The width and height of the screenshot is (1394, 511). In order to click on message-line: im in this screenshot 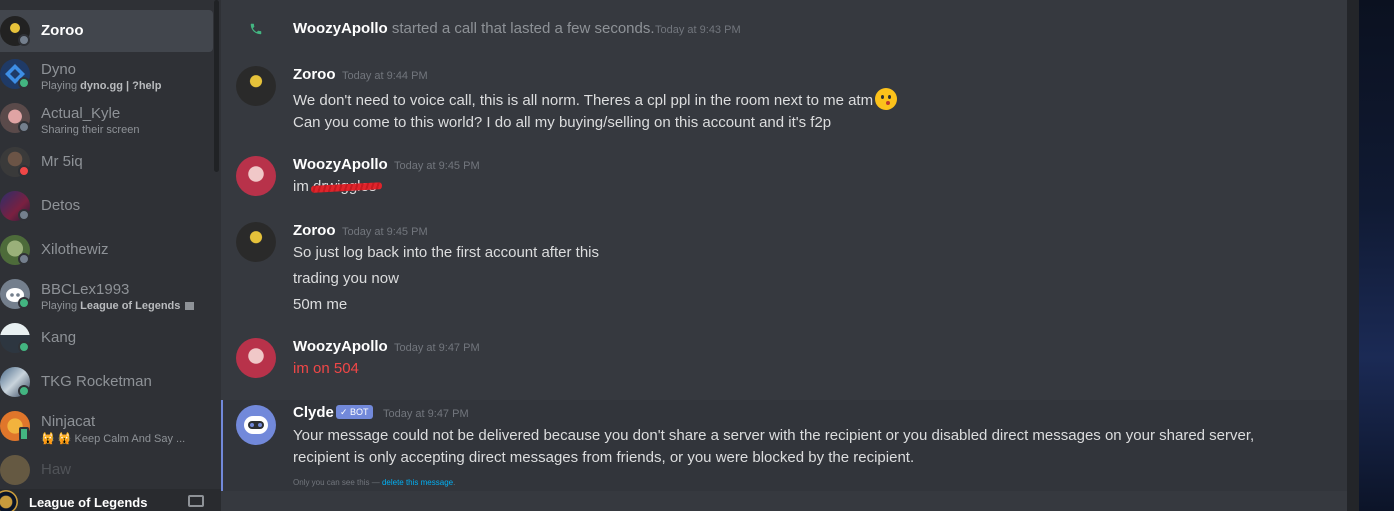, I will do `click(303, 186)`.